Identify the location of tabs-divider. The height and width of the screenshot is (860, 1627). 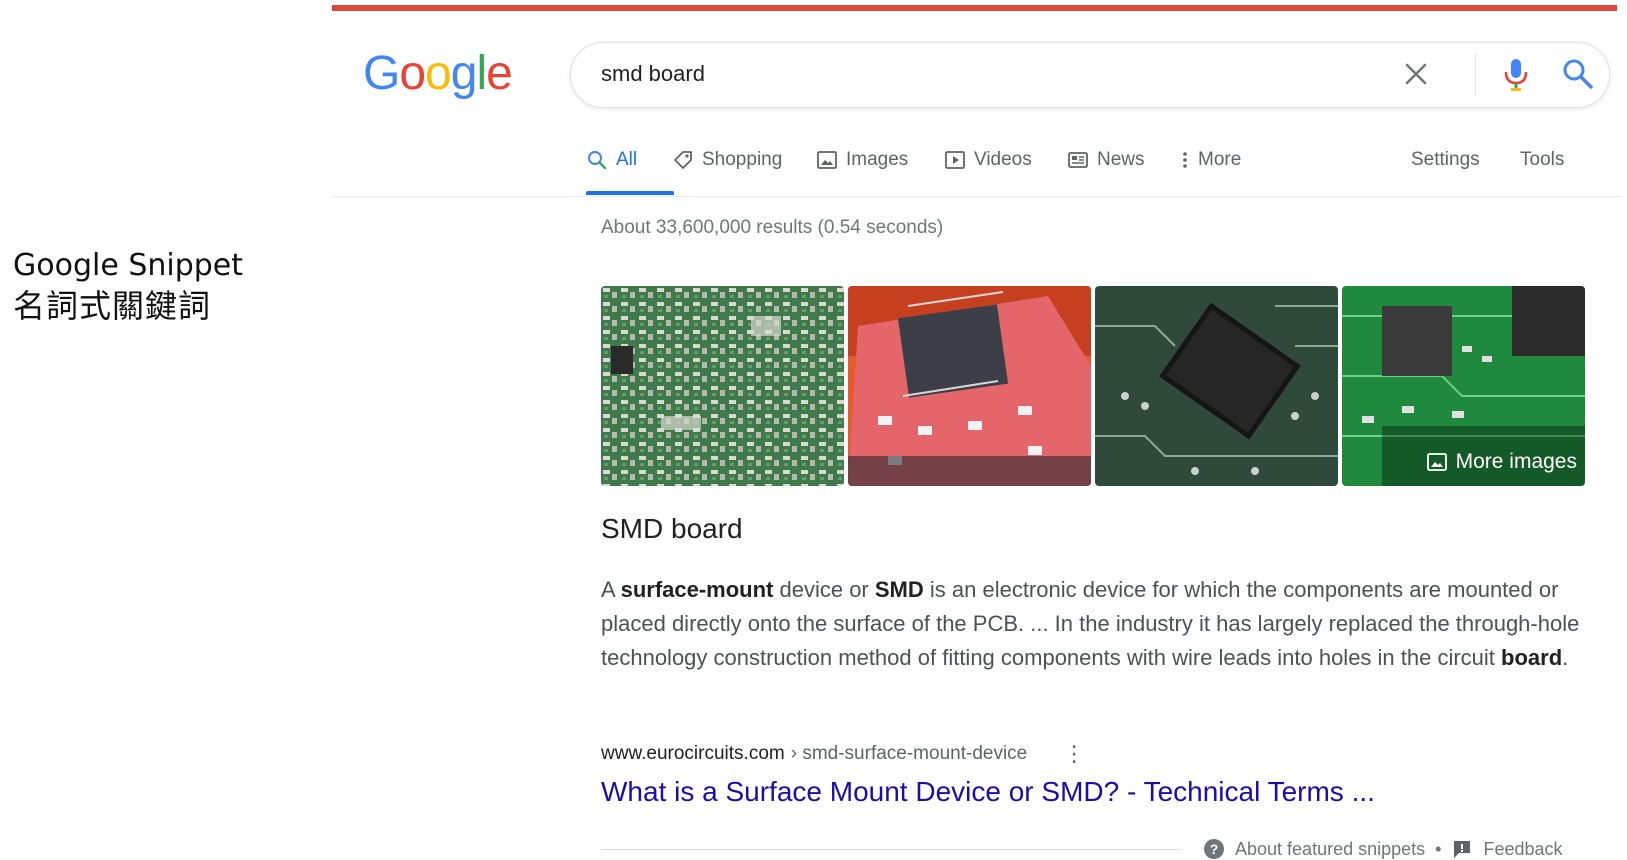
(977, 196).